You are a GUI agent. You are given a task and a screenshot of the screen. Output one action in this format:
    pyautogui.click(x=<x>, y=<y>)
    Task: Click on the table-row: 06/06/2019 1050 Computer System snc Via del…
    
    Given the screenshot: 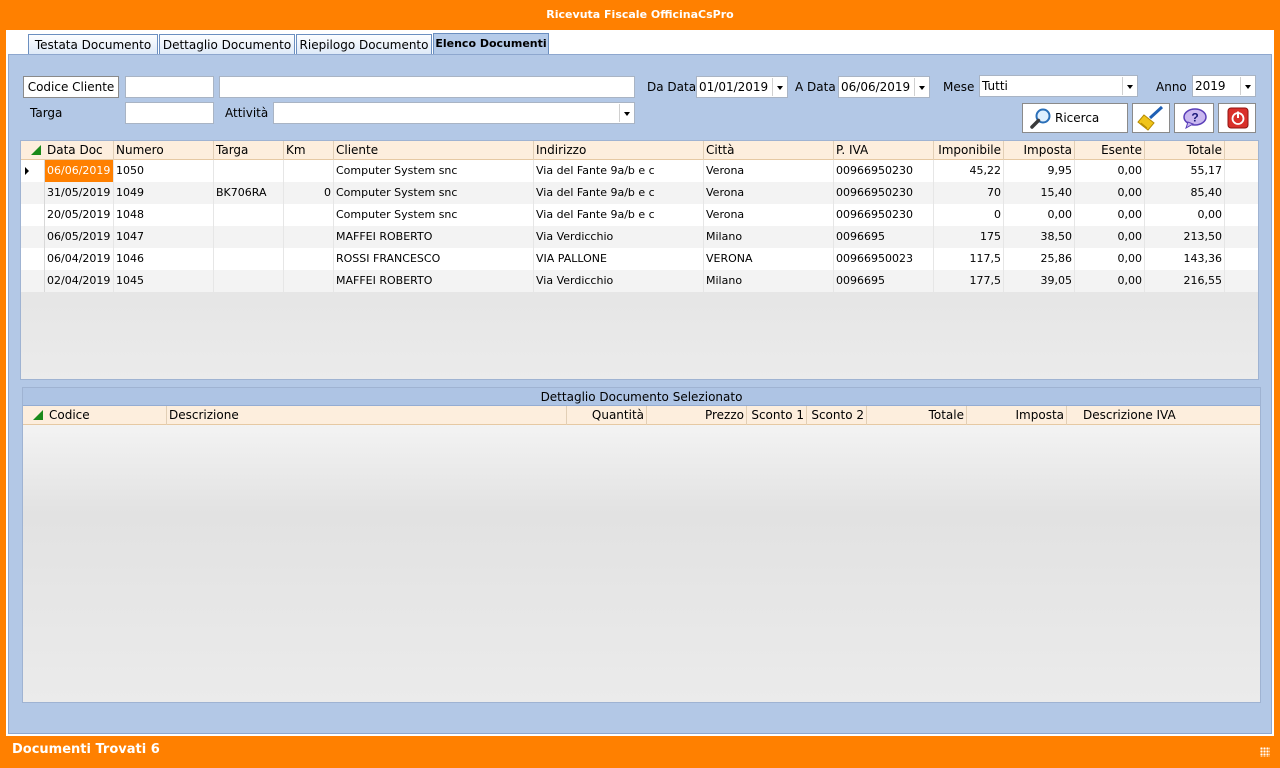 What is the action you would take?
    pyautogui.click(x=639, y=171)
    